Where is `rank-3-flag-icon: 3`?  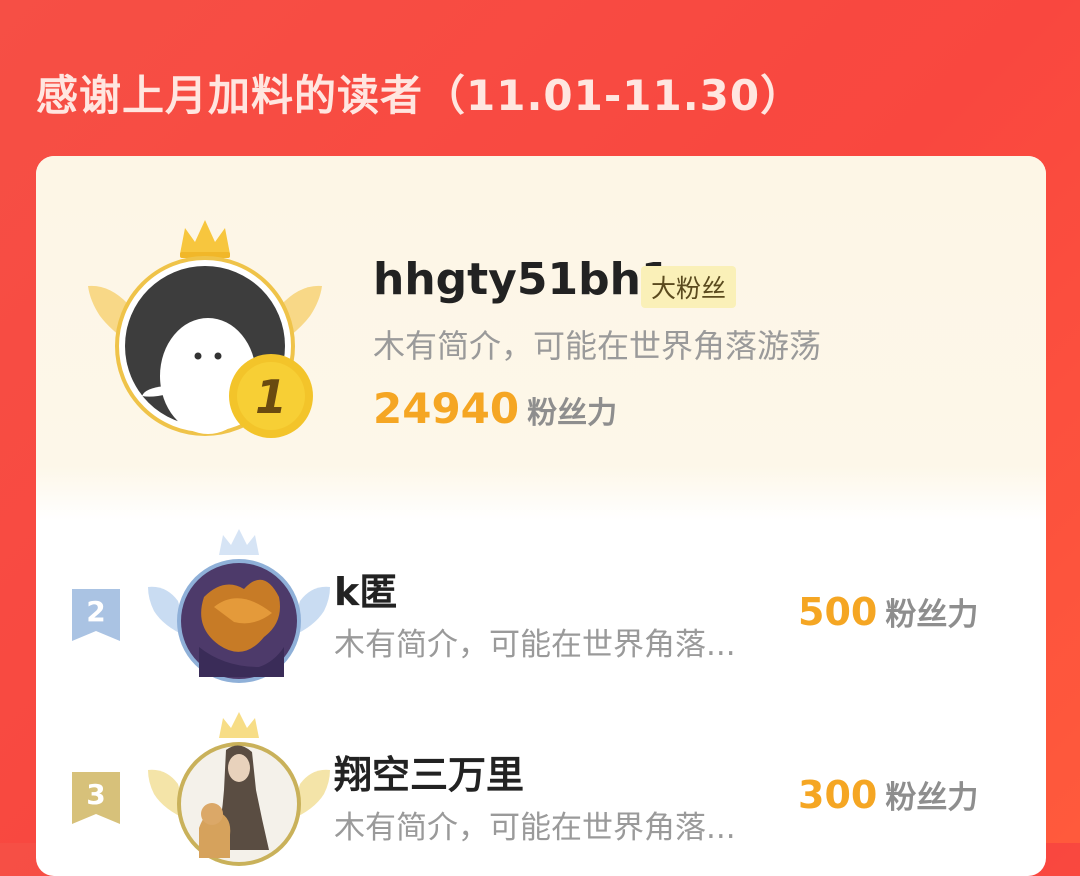 rank-3-flag-icon: 3 is located at coordinates (96, 798).